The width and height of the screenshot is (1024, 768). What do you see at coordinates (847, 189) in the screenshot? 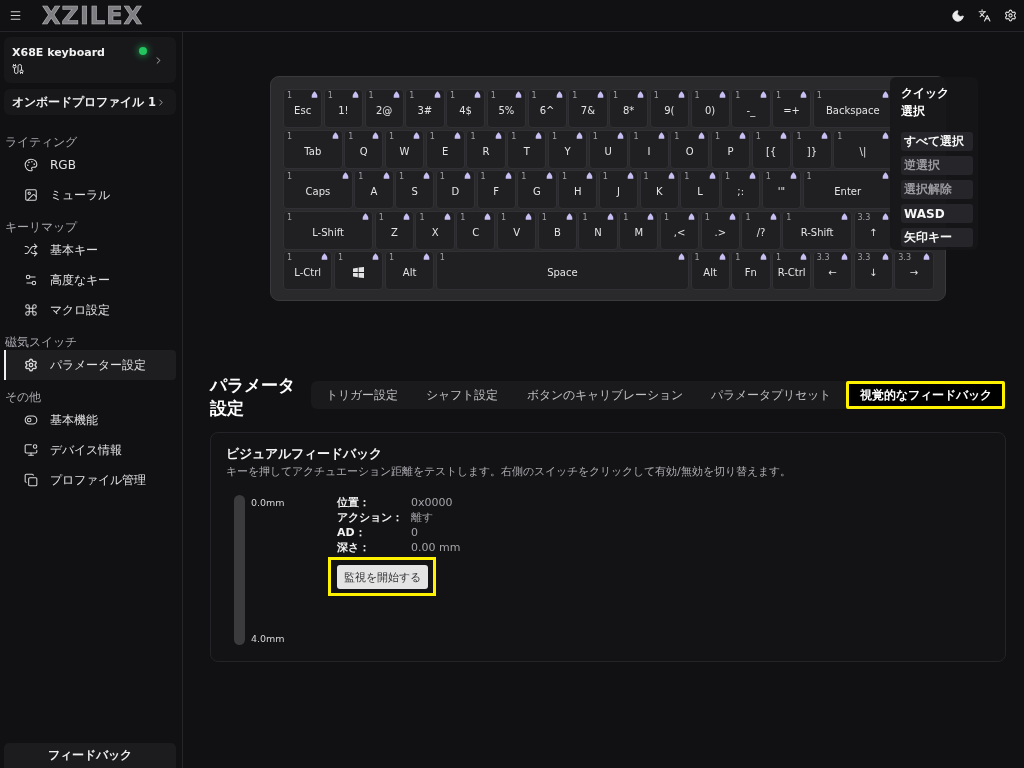
I see `keyboard-key: 1 Enter` at bounding box center [847, 189].